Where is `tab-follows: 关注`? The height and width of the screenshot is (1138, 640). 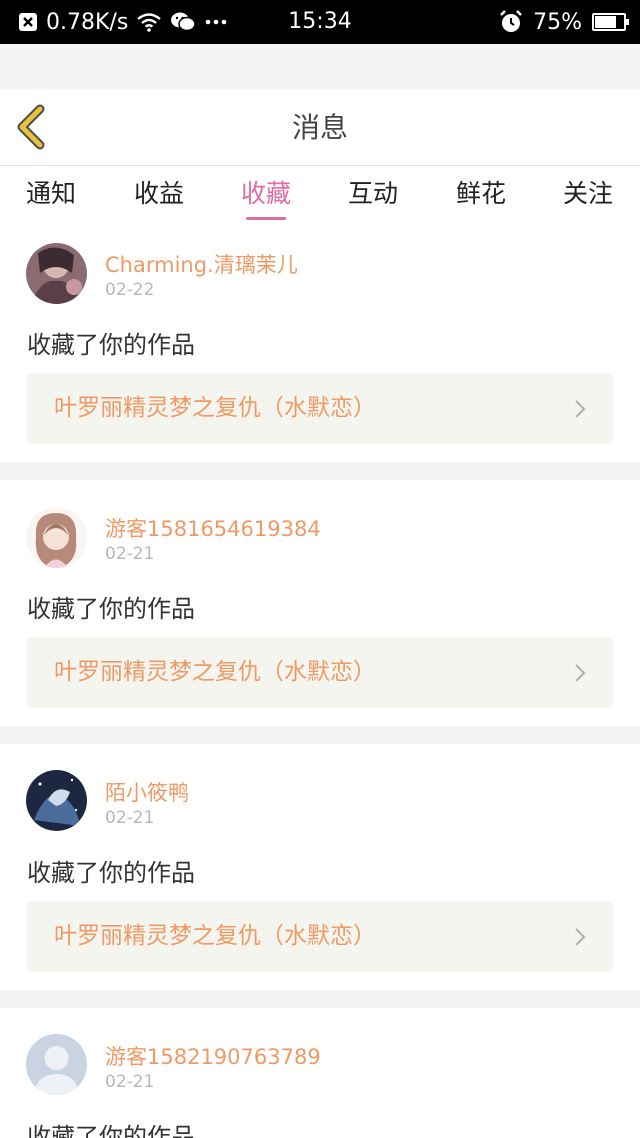
tab-follows: 关注 is located at coordinates (587, 197).